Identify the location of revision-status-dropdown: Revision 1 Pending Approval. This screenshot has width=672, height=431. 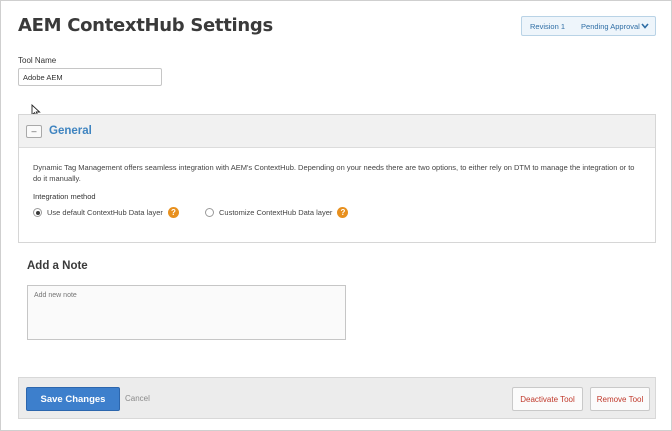
(588, 26).